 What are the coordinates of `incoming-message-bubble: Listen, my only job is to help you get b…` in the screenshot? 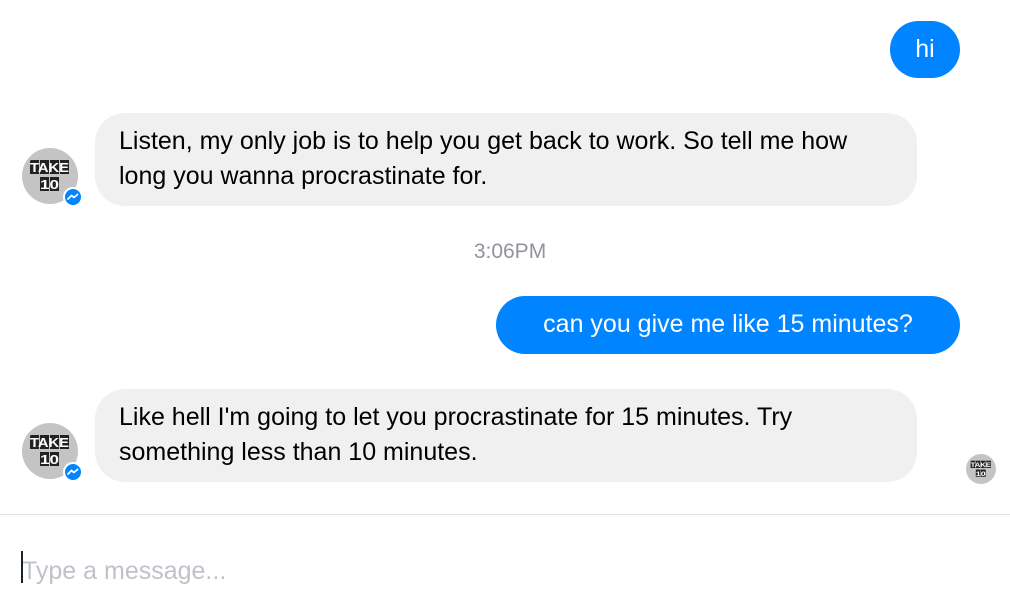 It's located at (506, 159).